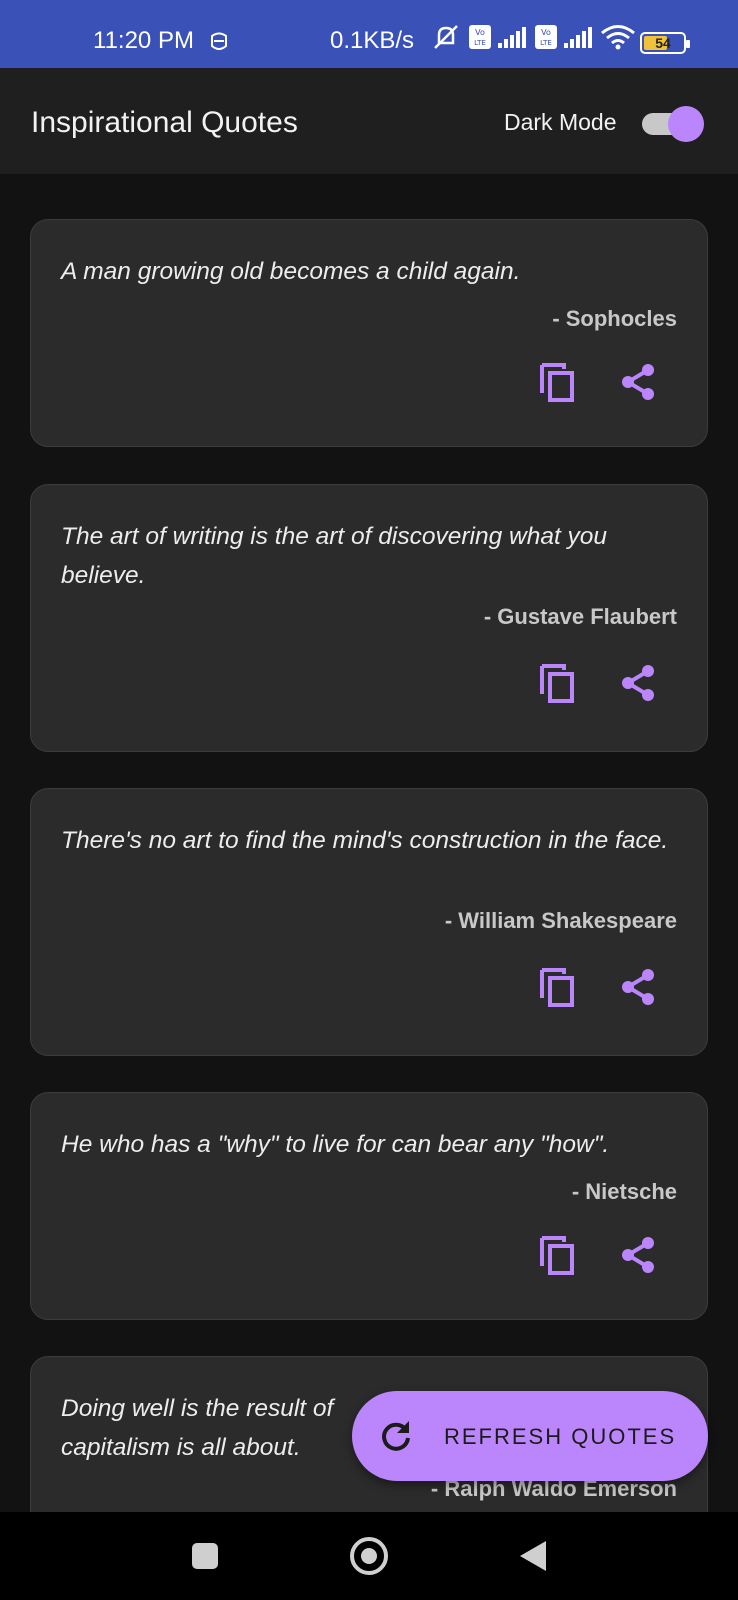 The width and height of the screenshot is (738, 1600). I want to click on back-button, so click(533, 1556).